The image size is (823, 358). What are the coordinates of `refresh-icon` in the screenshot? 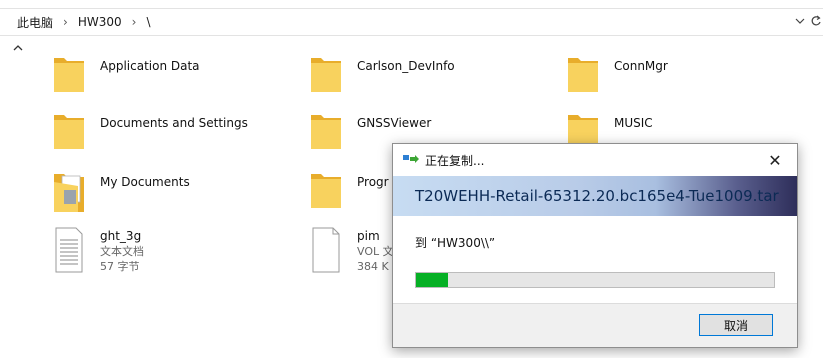 It's located at (816, 22).